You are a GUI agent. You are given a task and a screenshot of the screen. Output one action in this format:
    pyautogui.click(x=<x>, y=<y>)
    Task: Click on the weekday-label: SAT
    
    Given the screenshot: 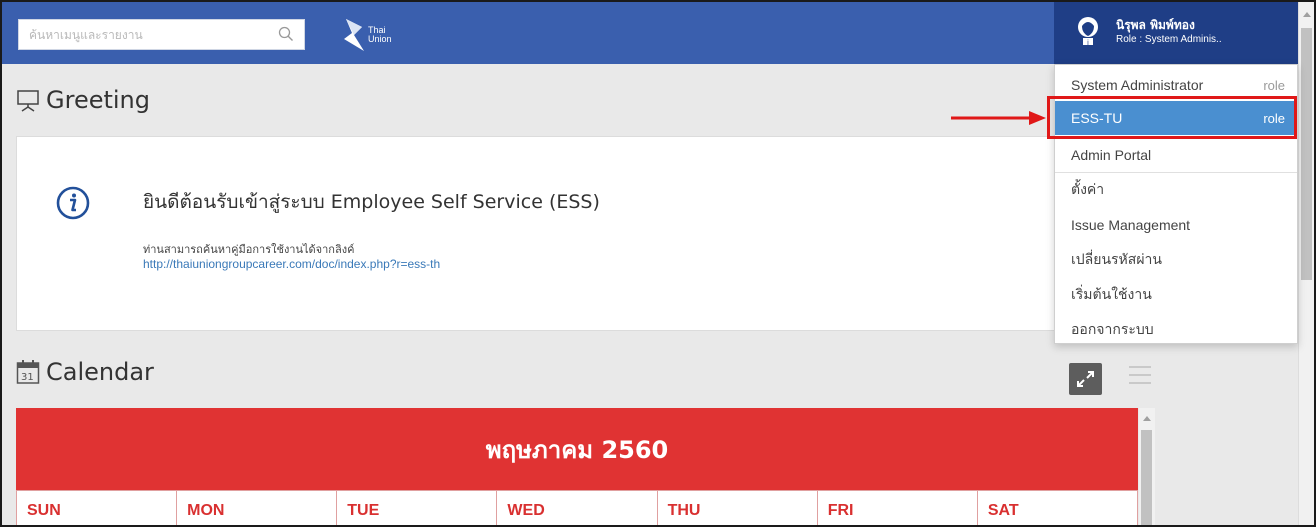 What is the action you would take?
    pyautogui.click(x=1057, y=507)
    